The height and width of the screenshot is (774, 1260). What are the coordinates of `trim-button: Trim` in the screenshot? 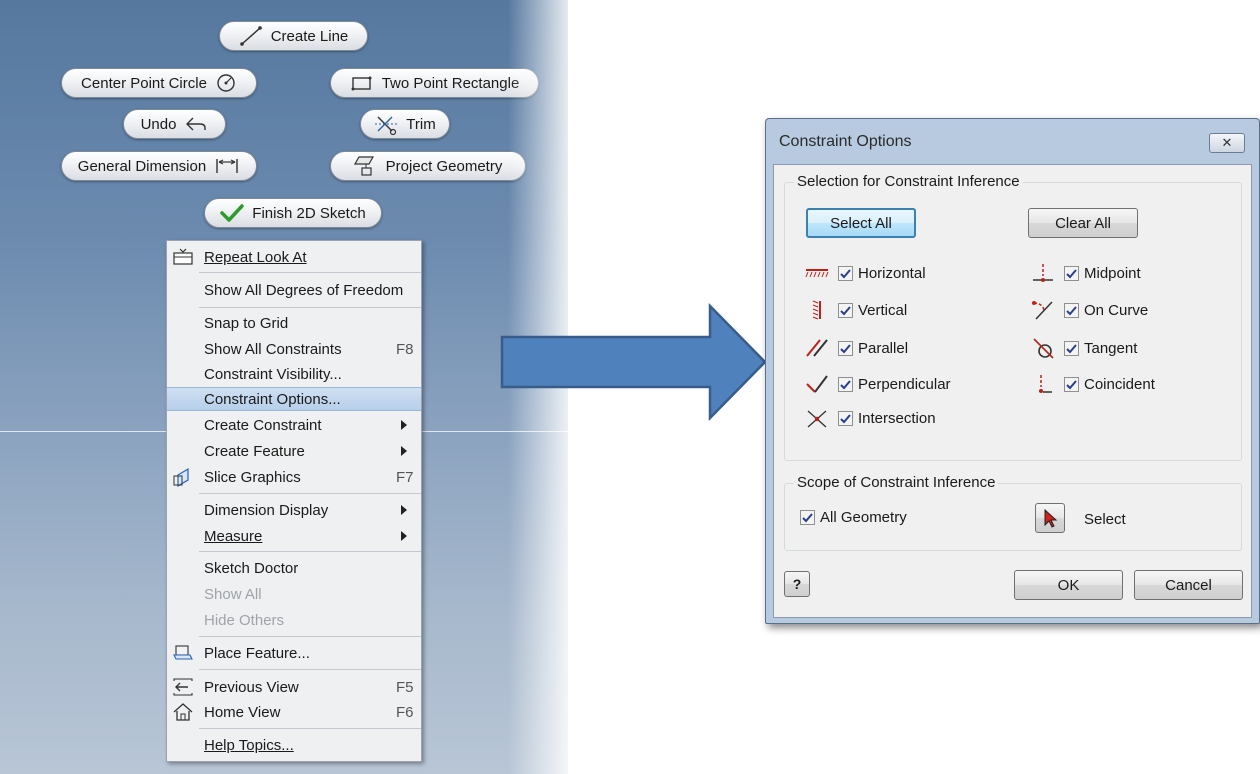 It's located at (405, 124).